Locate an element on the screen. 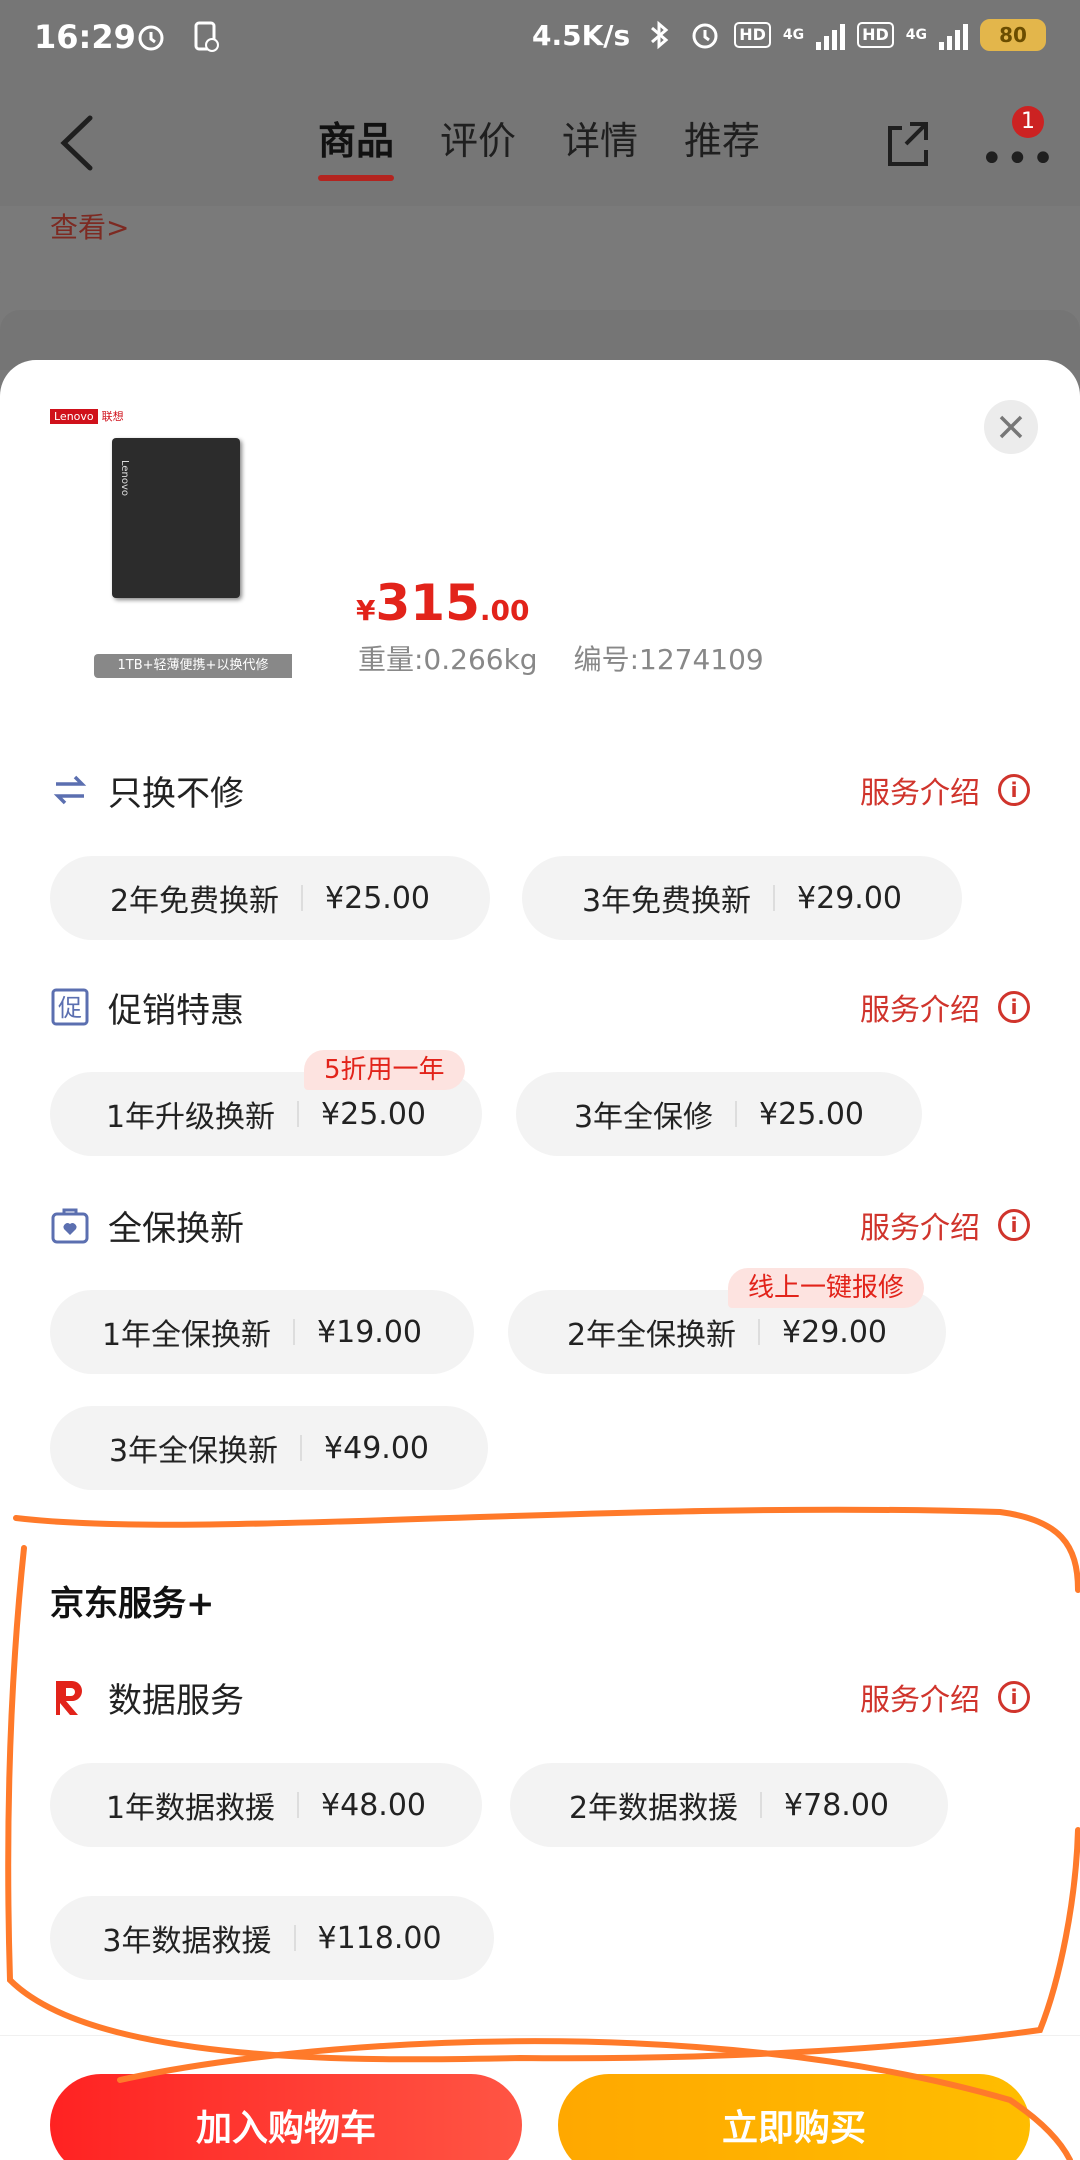 This screenshot has width=1080, height=2160. background-card: 查看> is located at coordinates (540, 247).